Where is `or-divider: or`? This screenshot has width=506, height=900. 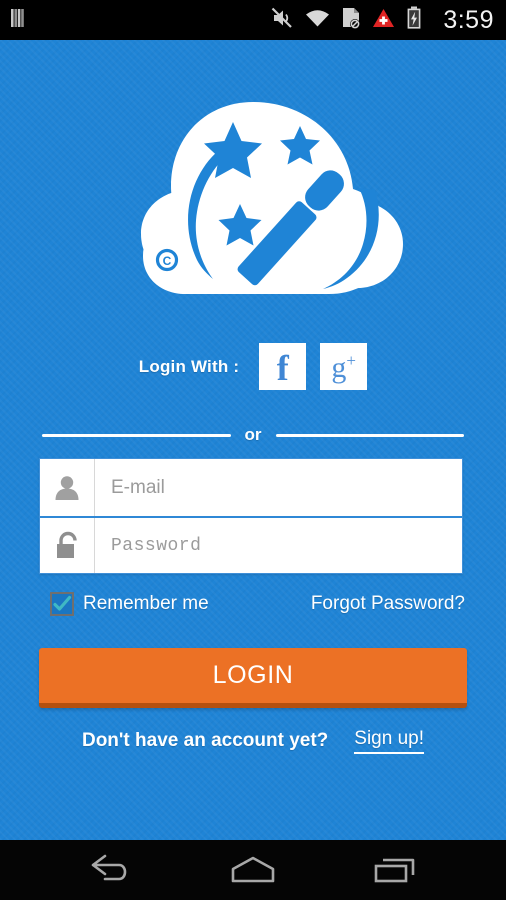
or-divider: or is located at coordinates (253, 435).